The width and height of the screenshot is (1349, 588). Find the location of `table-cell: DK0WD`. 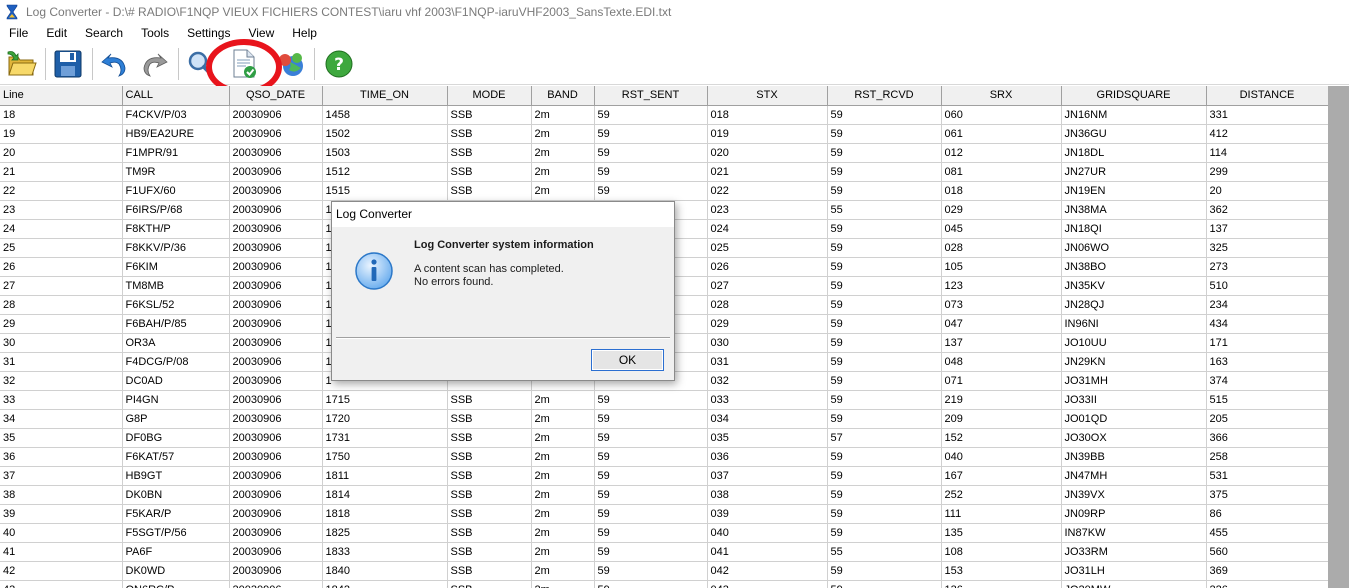

table-cell: DK0WD is located at coordinates (176, 571).